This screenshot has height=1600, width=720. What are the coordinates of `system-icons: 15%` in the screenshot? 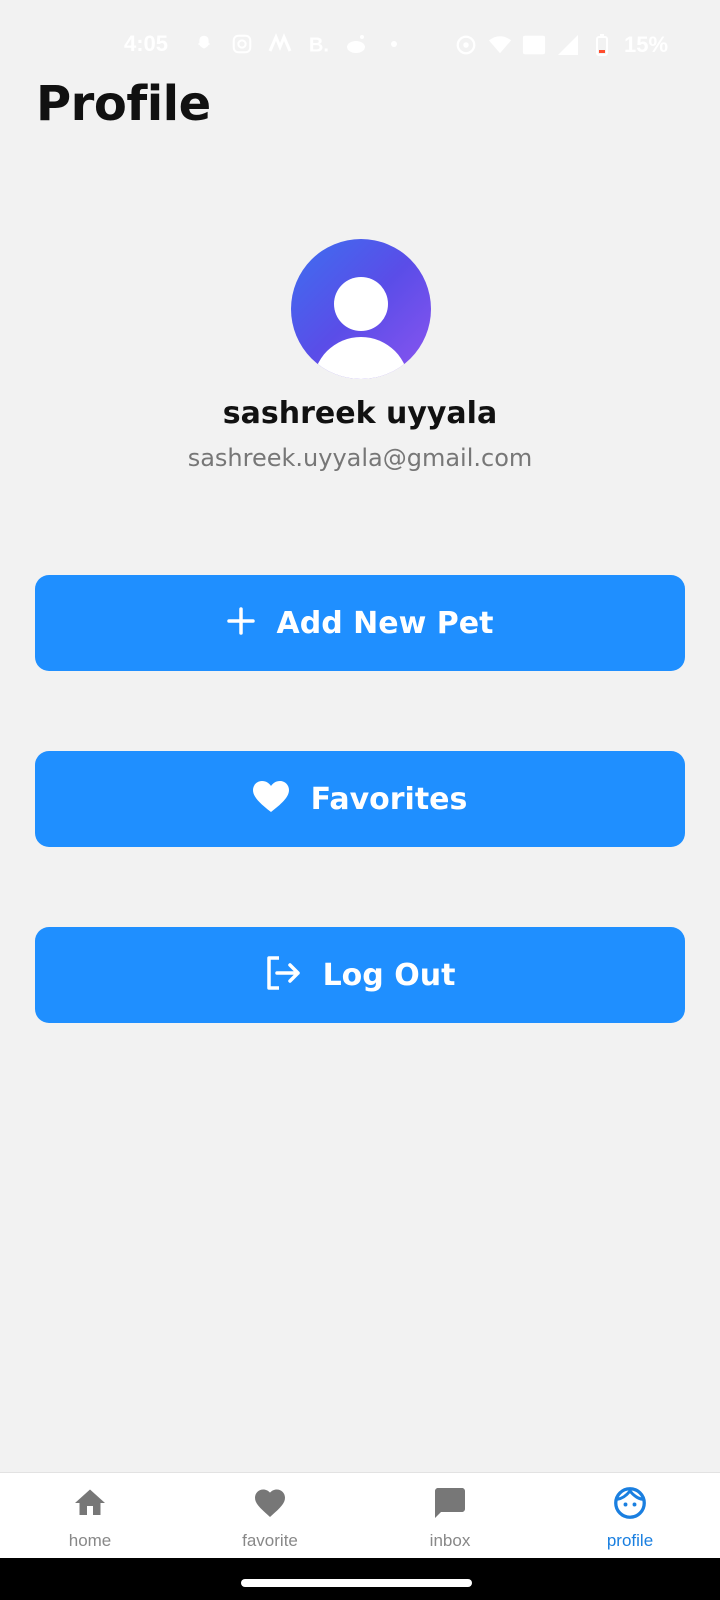 It's located at (561, 45).